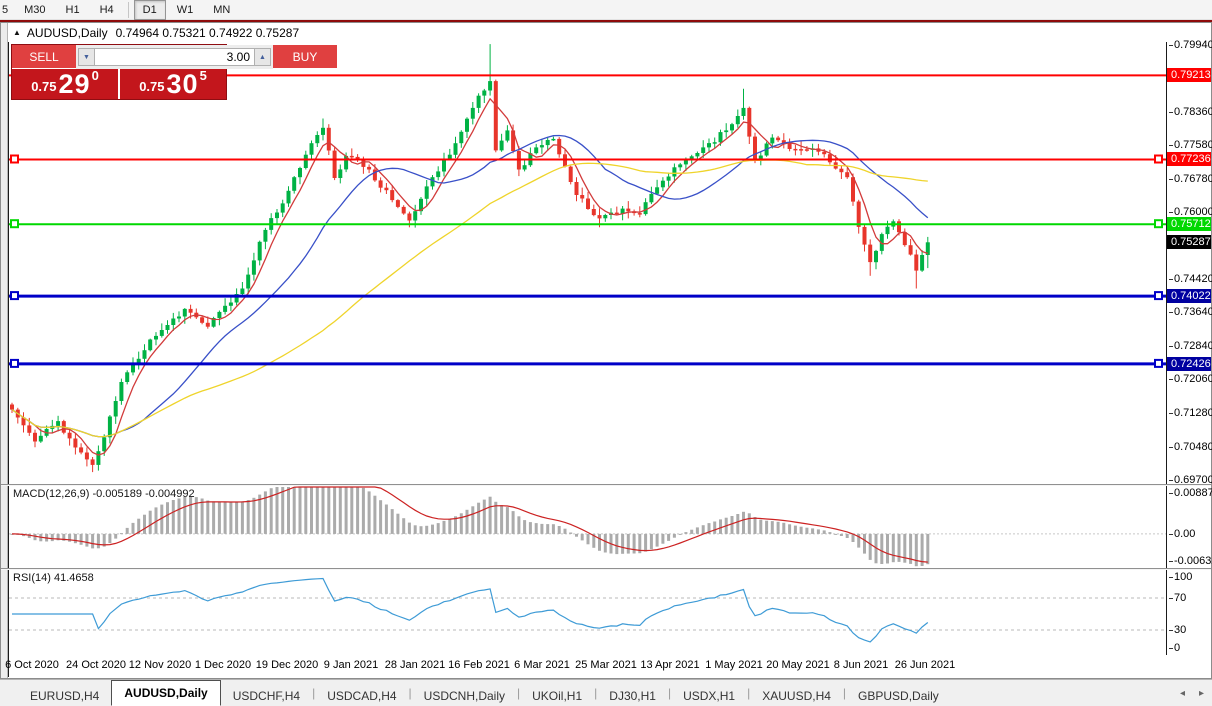 The width and height of the screenshot is (1212, 706). Describe the element at coordinates (160, 665) in the screenshot. I see `date-axis-label: 12 Nov 2020` at that location.